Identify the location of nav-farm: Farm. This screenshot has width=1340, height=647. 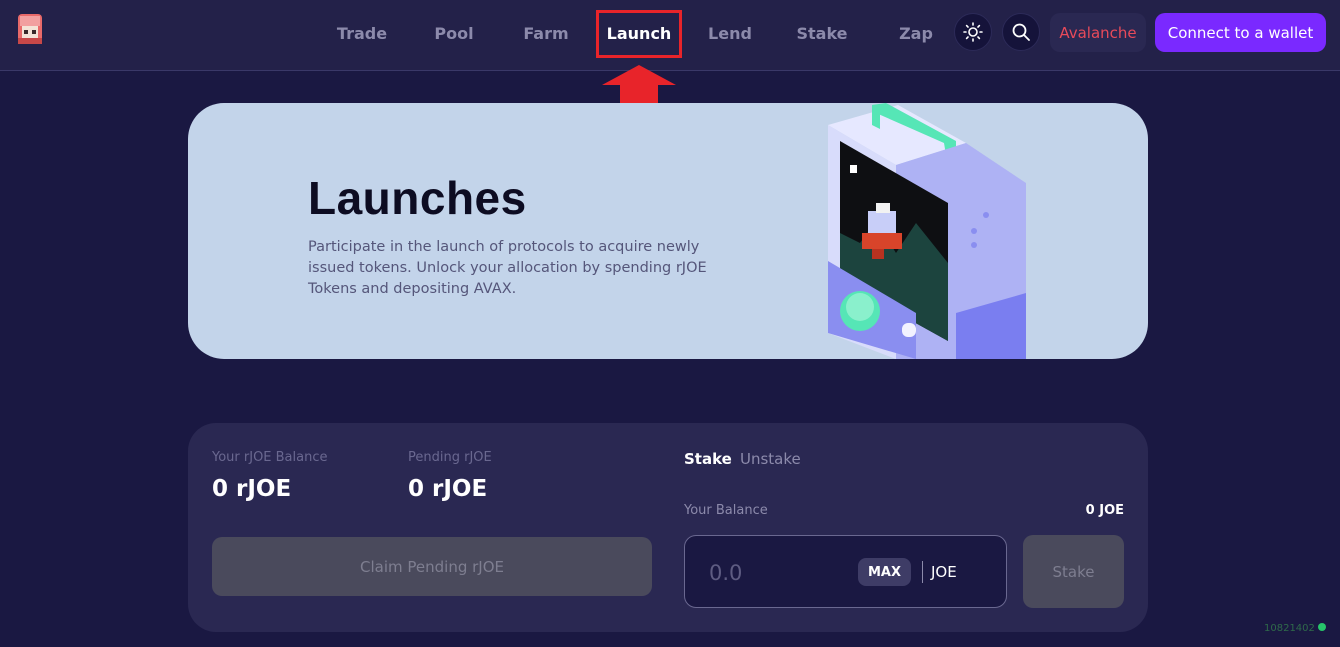
(546, 34).